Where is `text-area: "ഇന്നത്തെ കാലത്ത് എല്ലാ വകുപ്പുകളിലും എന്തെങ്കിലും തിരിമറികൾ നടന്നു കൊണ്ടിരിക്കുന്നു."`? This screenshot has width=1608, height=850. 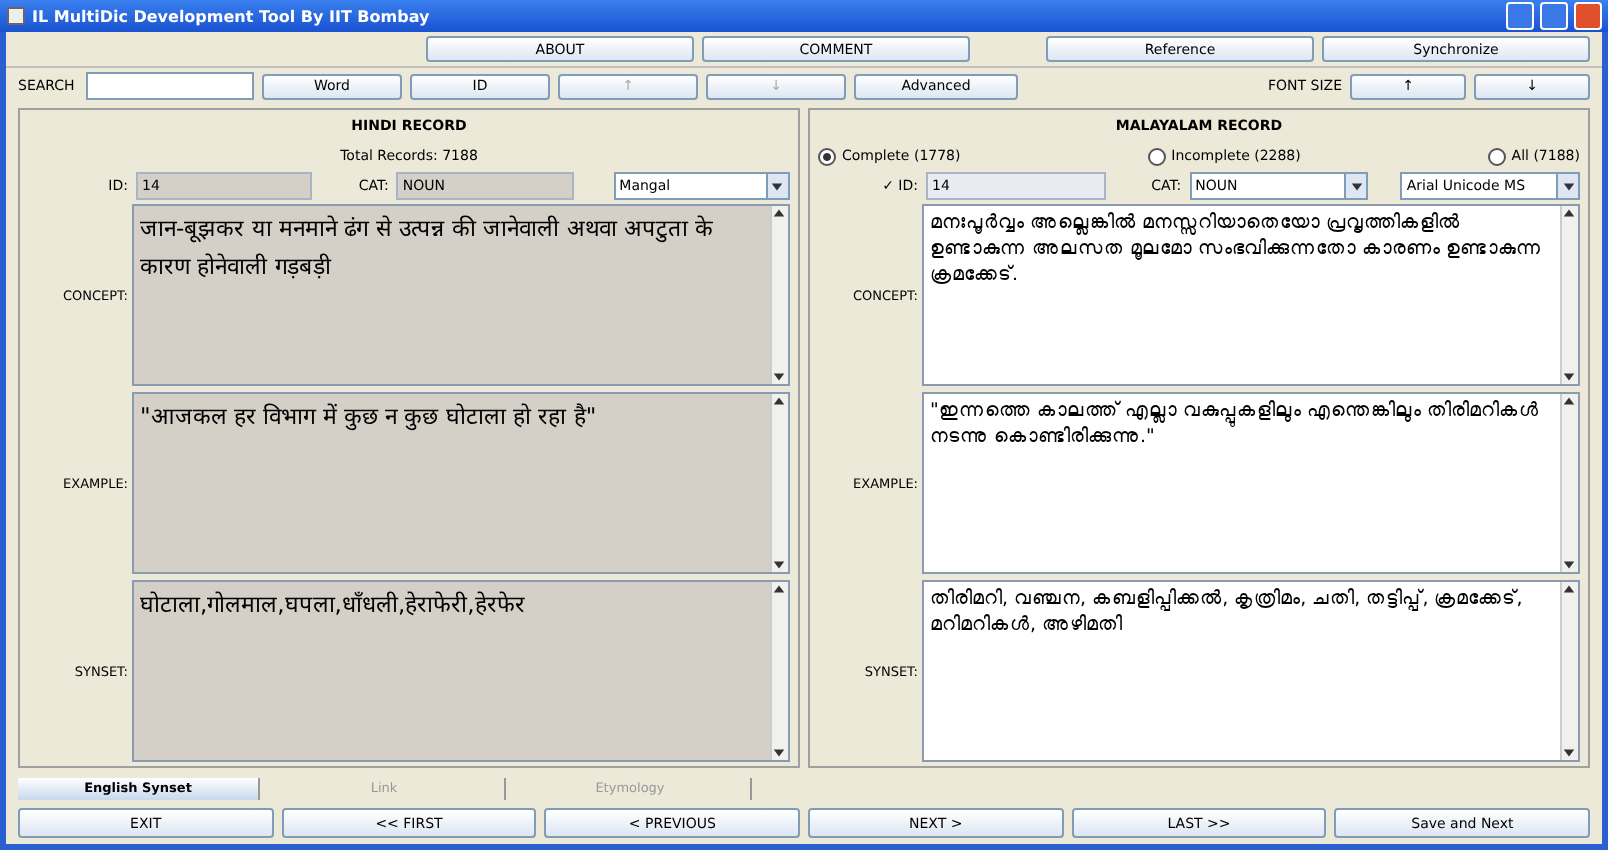
text-area: "ഇന്നത്തെ കാലത്ത് എല്ലാ വകുപ്പുകളിലും എന്തെങ്കിലും തിരിമറികൾ നടന്നു കൊണ്ടിരിക്കുന്നു." is located at coordinates (1251, 483).